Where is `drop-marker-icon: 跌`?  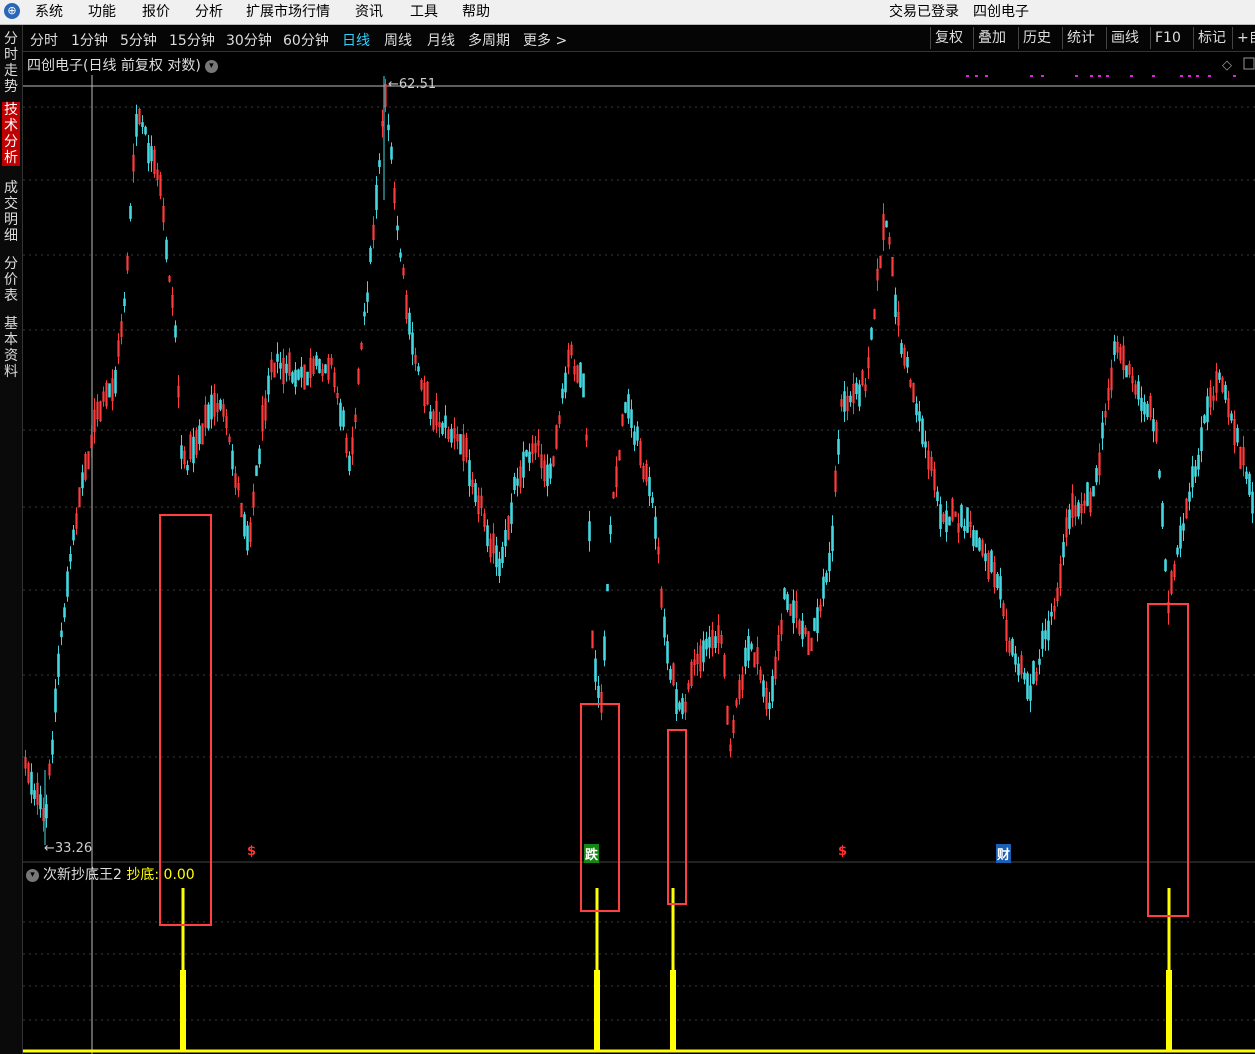 drop-marker-icon: 跌 is located at coordinates (592, 853).